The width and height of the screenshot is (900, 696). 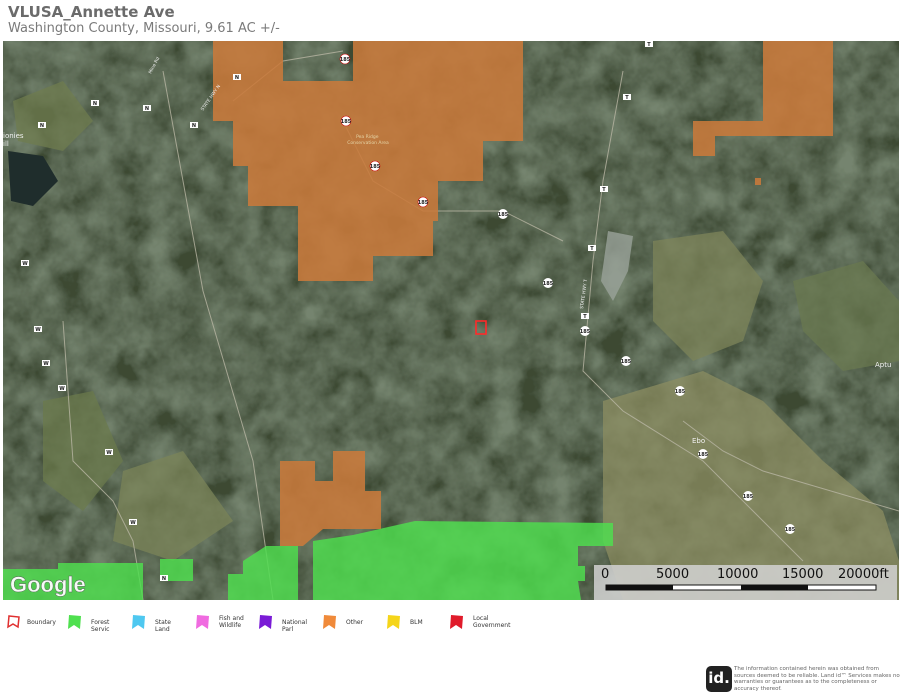 I want to click on shield-t-3: T, so click(x=604, y=189).